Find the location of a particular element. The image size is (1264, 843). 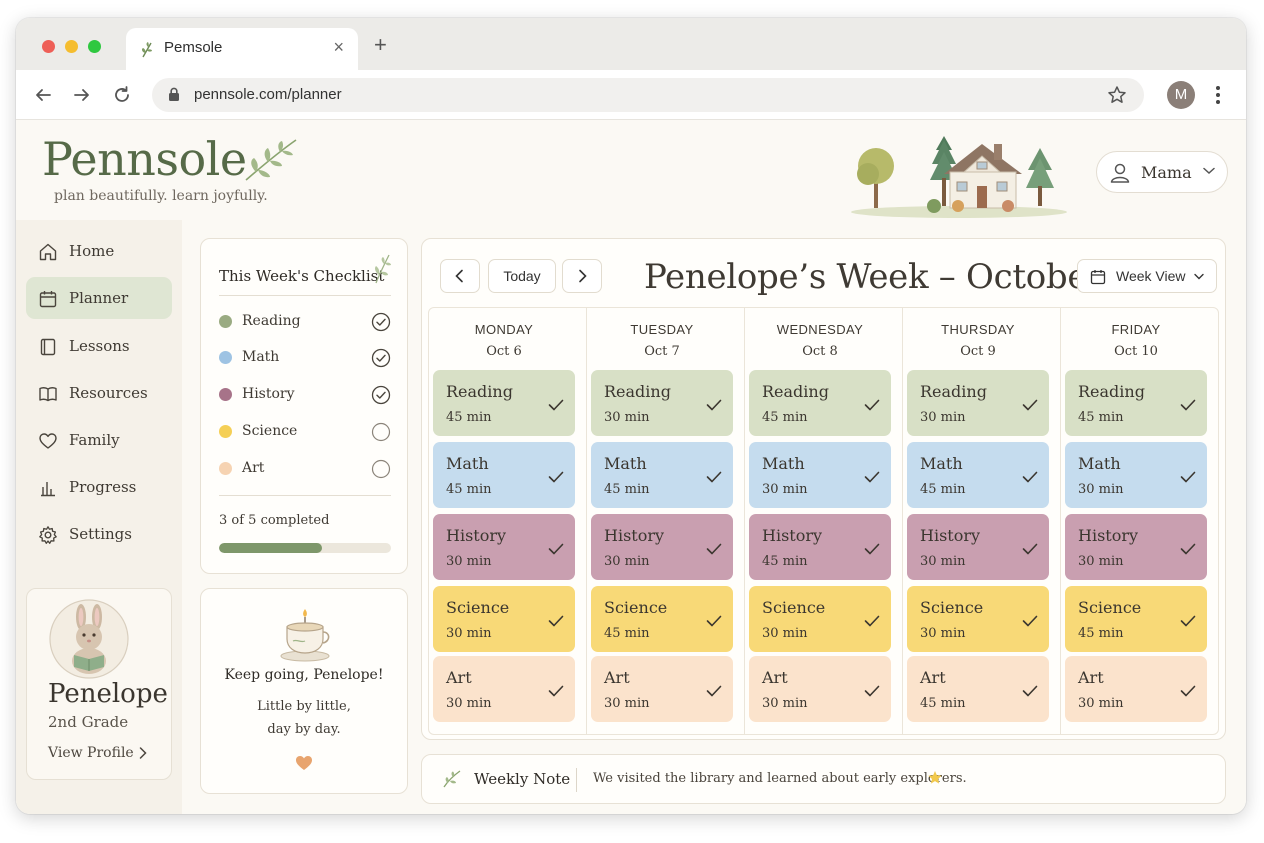

lesson-block-art: Art 45 min is located at coordinates (978, 689).